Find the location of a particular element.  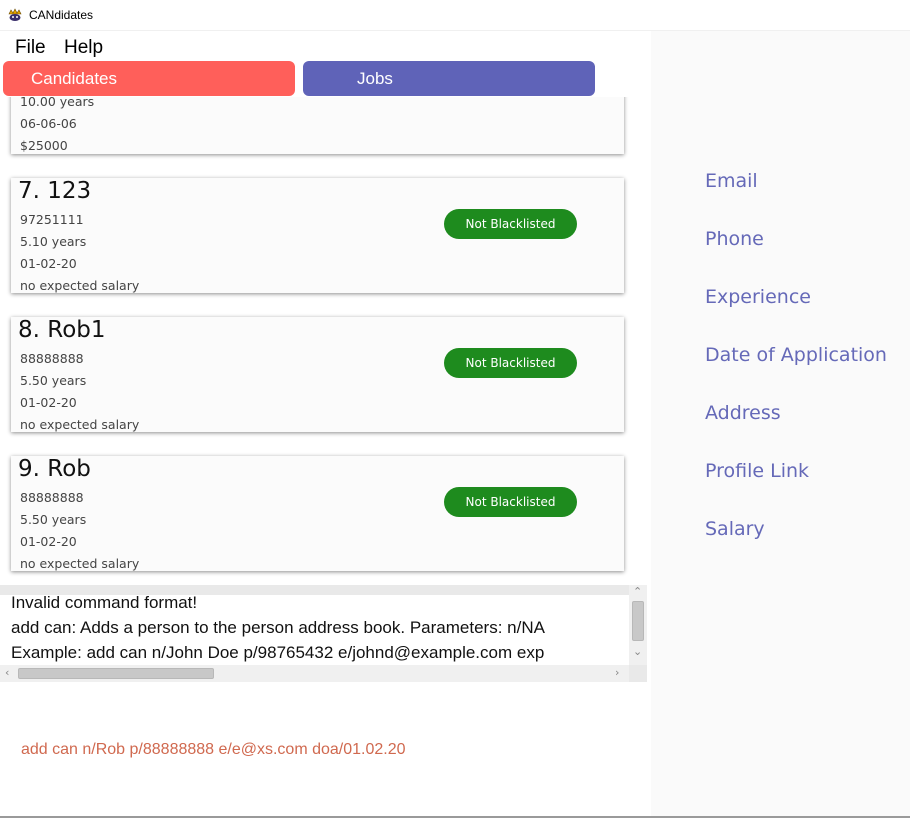

candidate-date: 06-06-06 is located at coordinates (48, 123).